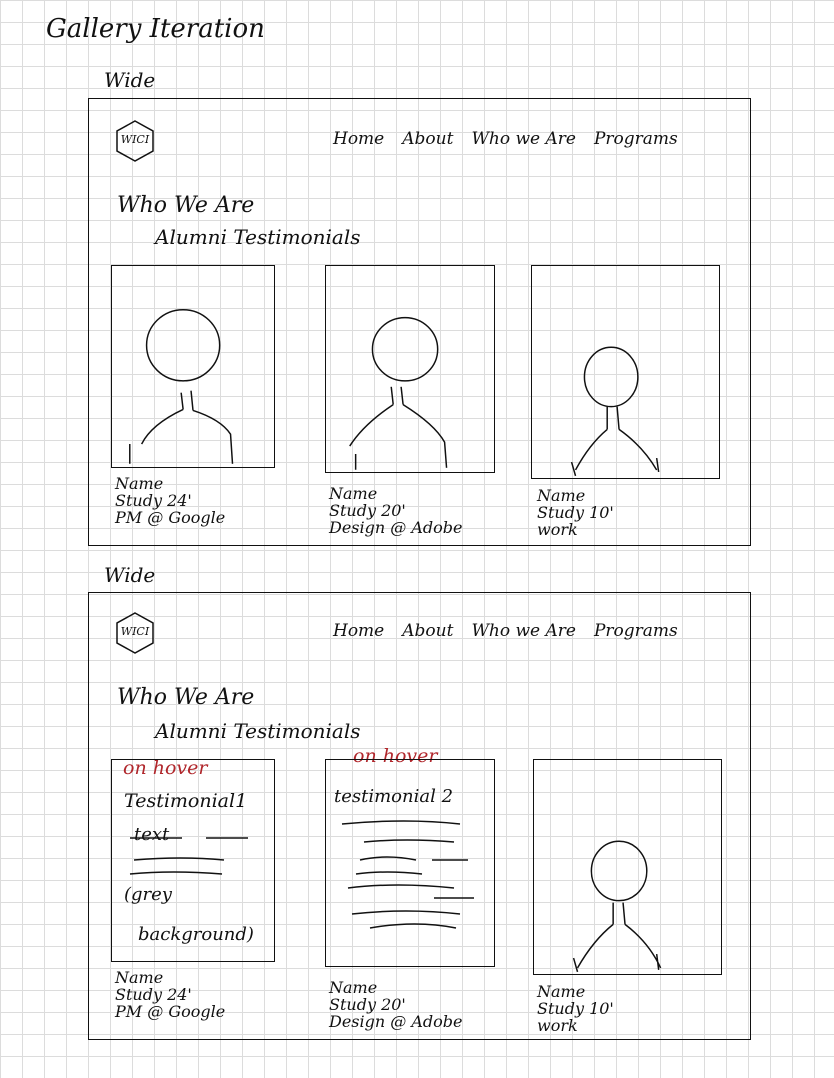 The height and width of the screenshot is (1078, 834). Describe the element at coordinates (155, 29) in the screenshot. I see `page-title: Gallery Iteration` at that location.